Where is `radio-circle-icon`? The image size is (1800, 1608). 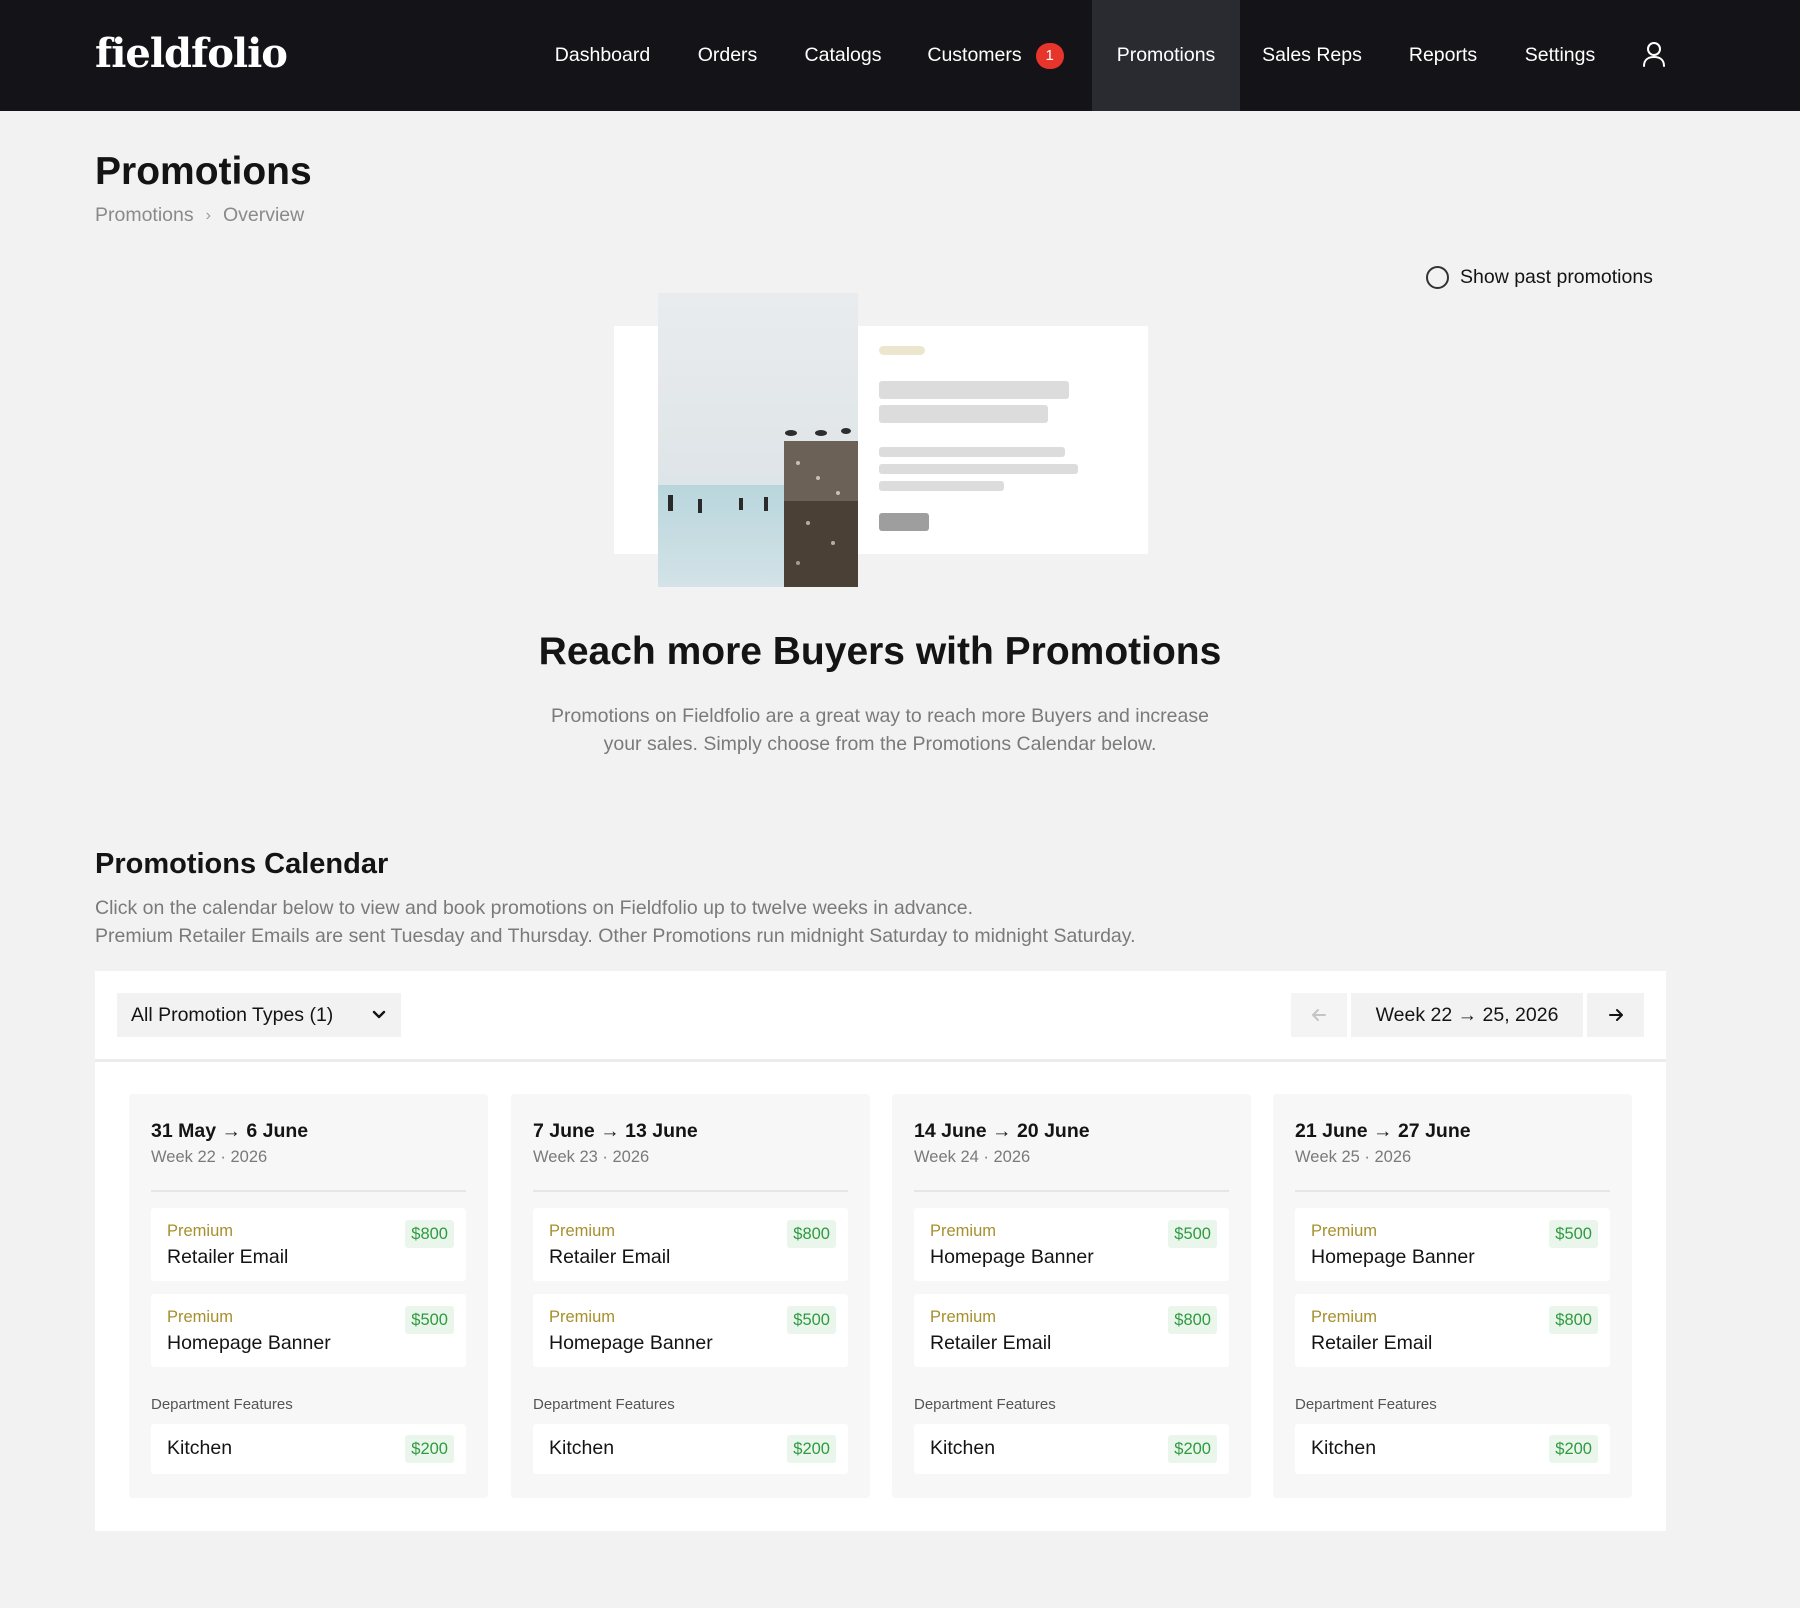 radio-circle-icon is located at coordinates (1437, 277).